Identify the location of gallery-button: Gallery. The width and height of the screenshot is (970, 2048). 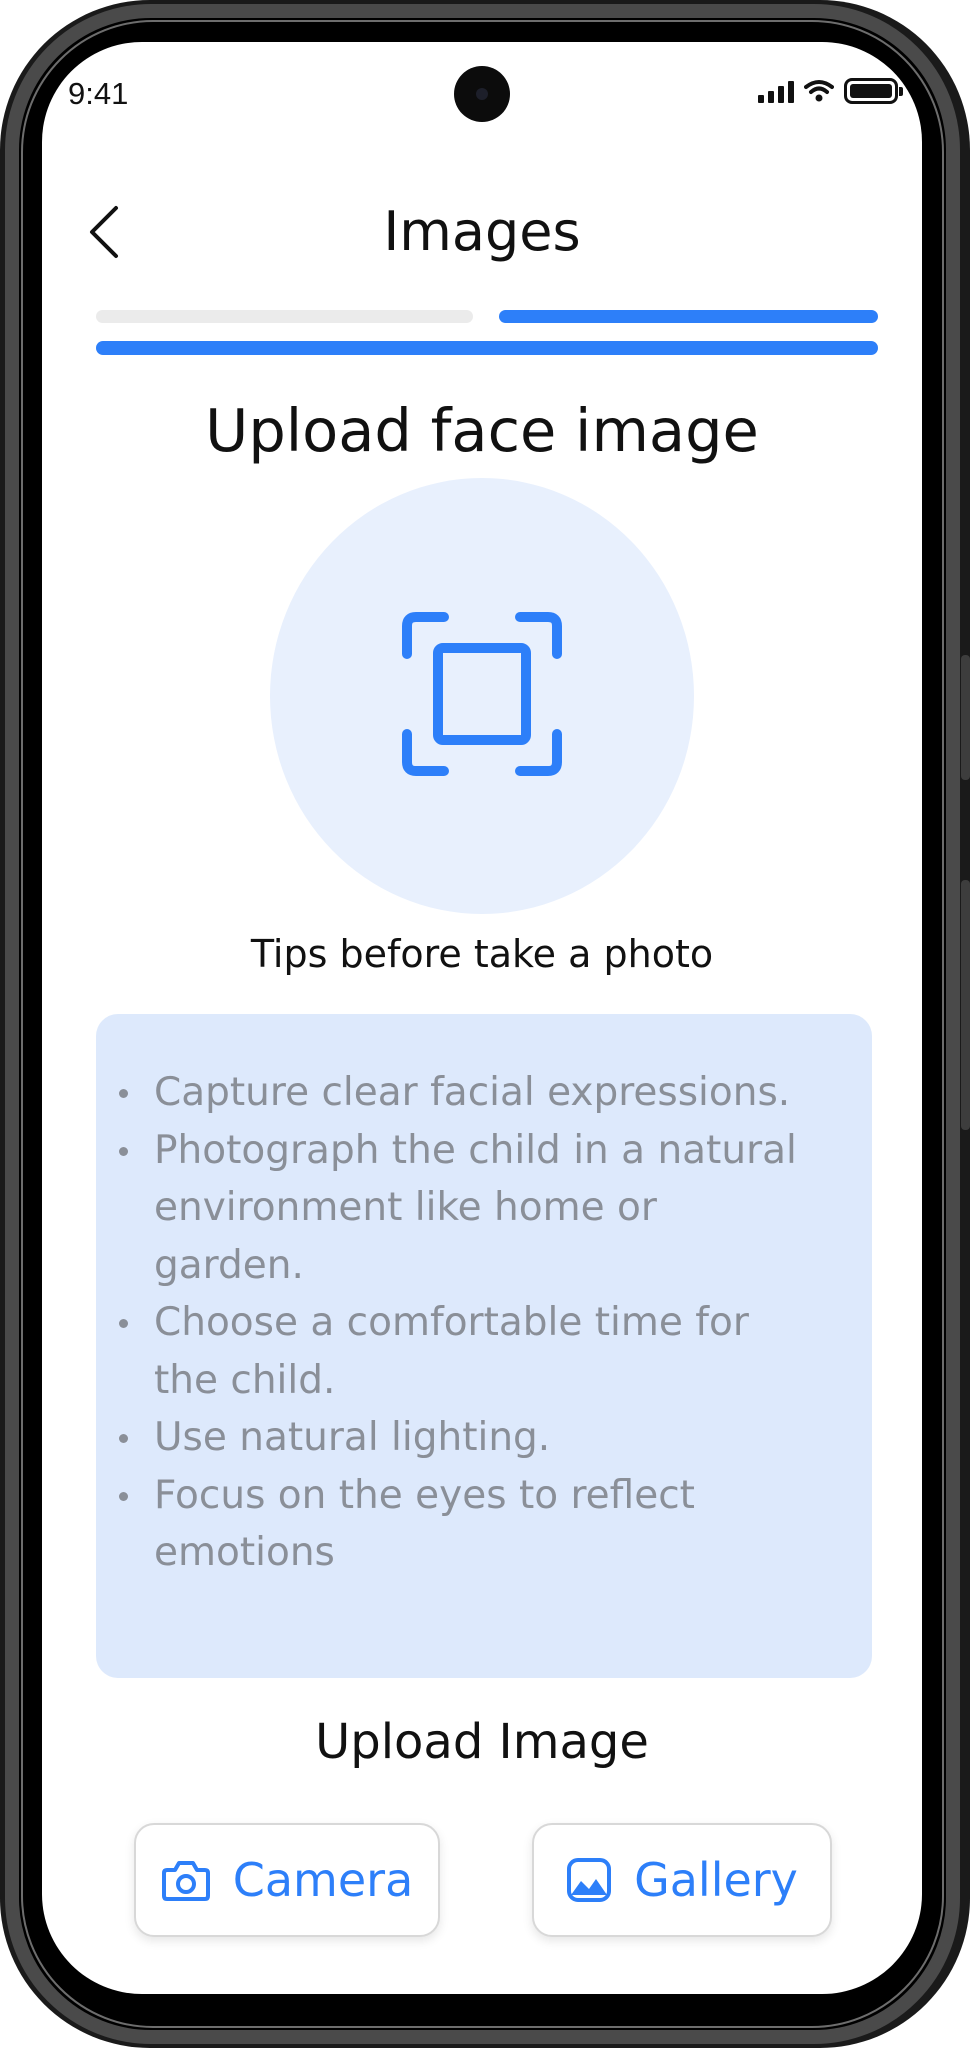
(682, 1880).